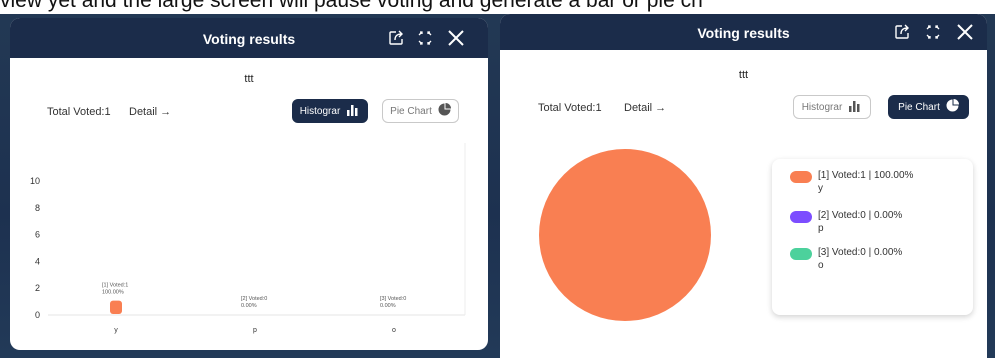 This screenshot has width=995, height=358. What do you see at coordinates (113, 293) in the screenshot?
I see `data-label: 100.00%` at bounding box center [113, 293].